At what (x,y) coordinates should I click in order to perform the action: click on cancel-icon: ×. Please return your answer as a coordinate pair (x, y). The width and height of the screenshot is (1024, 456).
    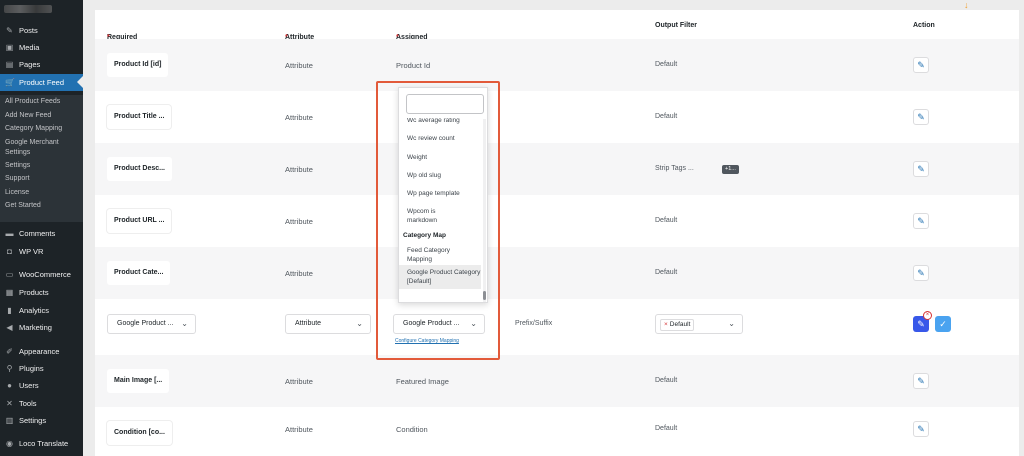
    Looking at the image, I should click on (927, 315).